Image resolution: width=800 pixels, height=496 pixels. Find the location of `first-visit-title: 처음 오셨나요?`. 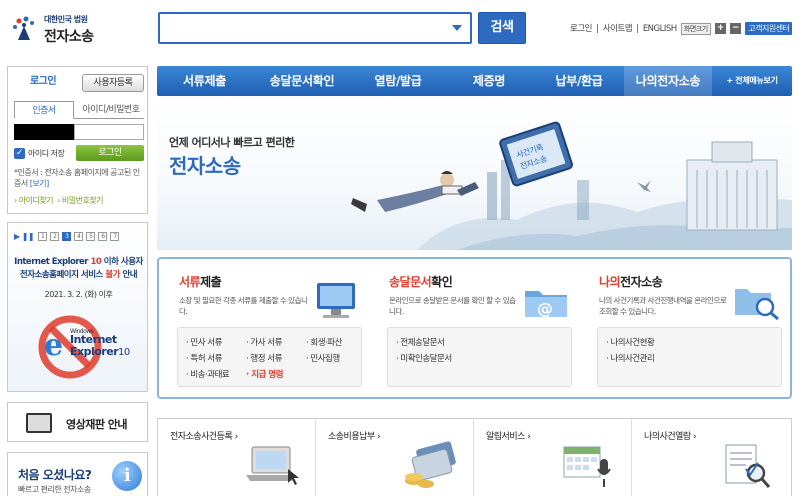

first-visit-title: 처음 오셨나요? is located at coordinates (55, 475).